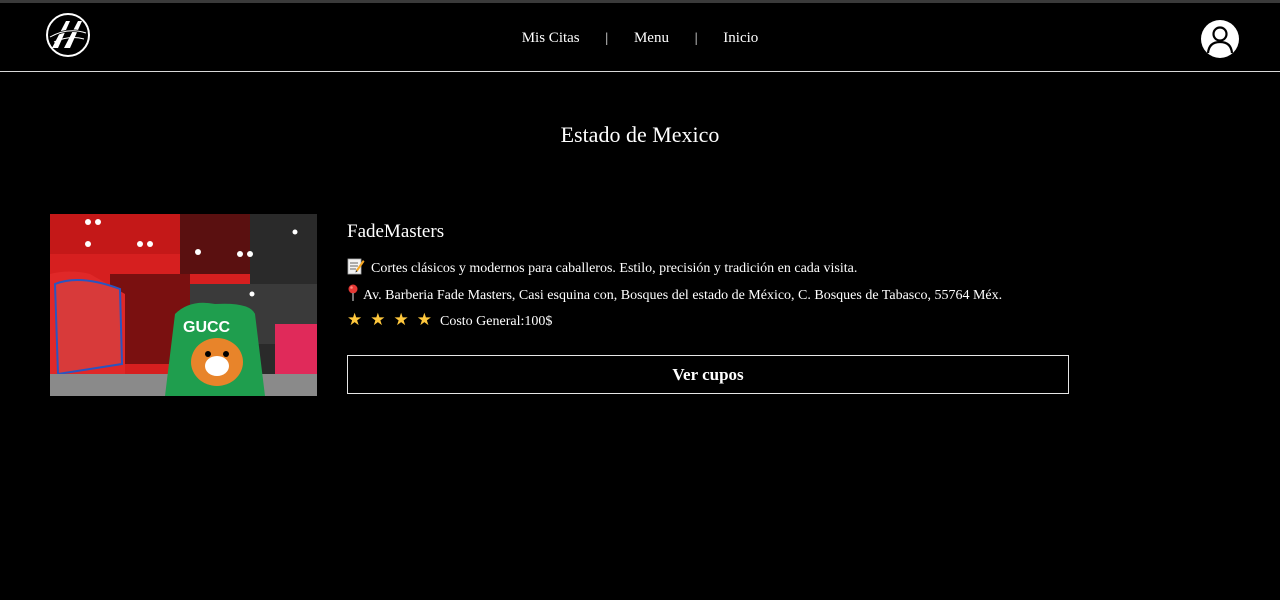  I want to click on nav-inicio: Inicio, so click(740, 38).